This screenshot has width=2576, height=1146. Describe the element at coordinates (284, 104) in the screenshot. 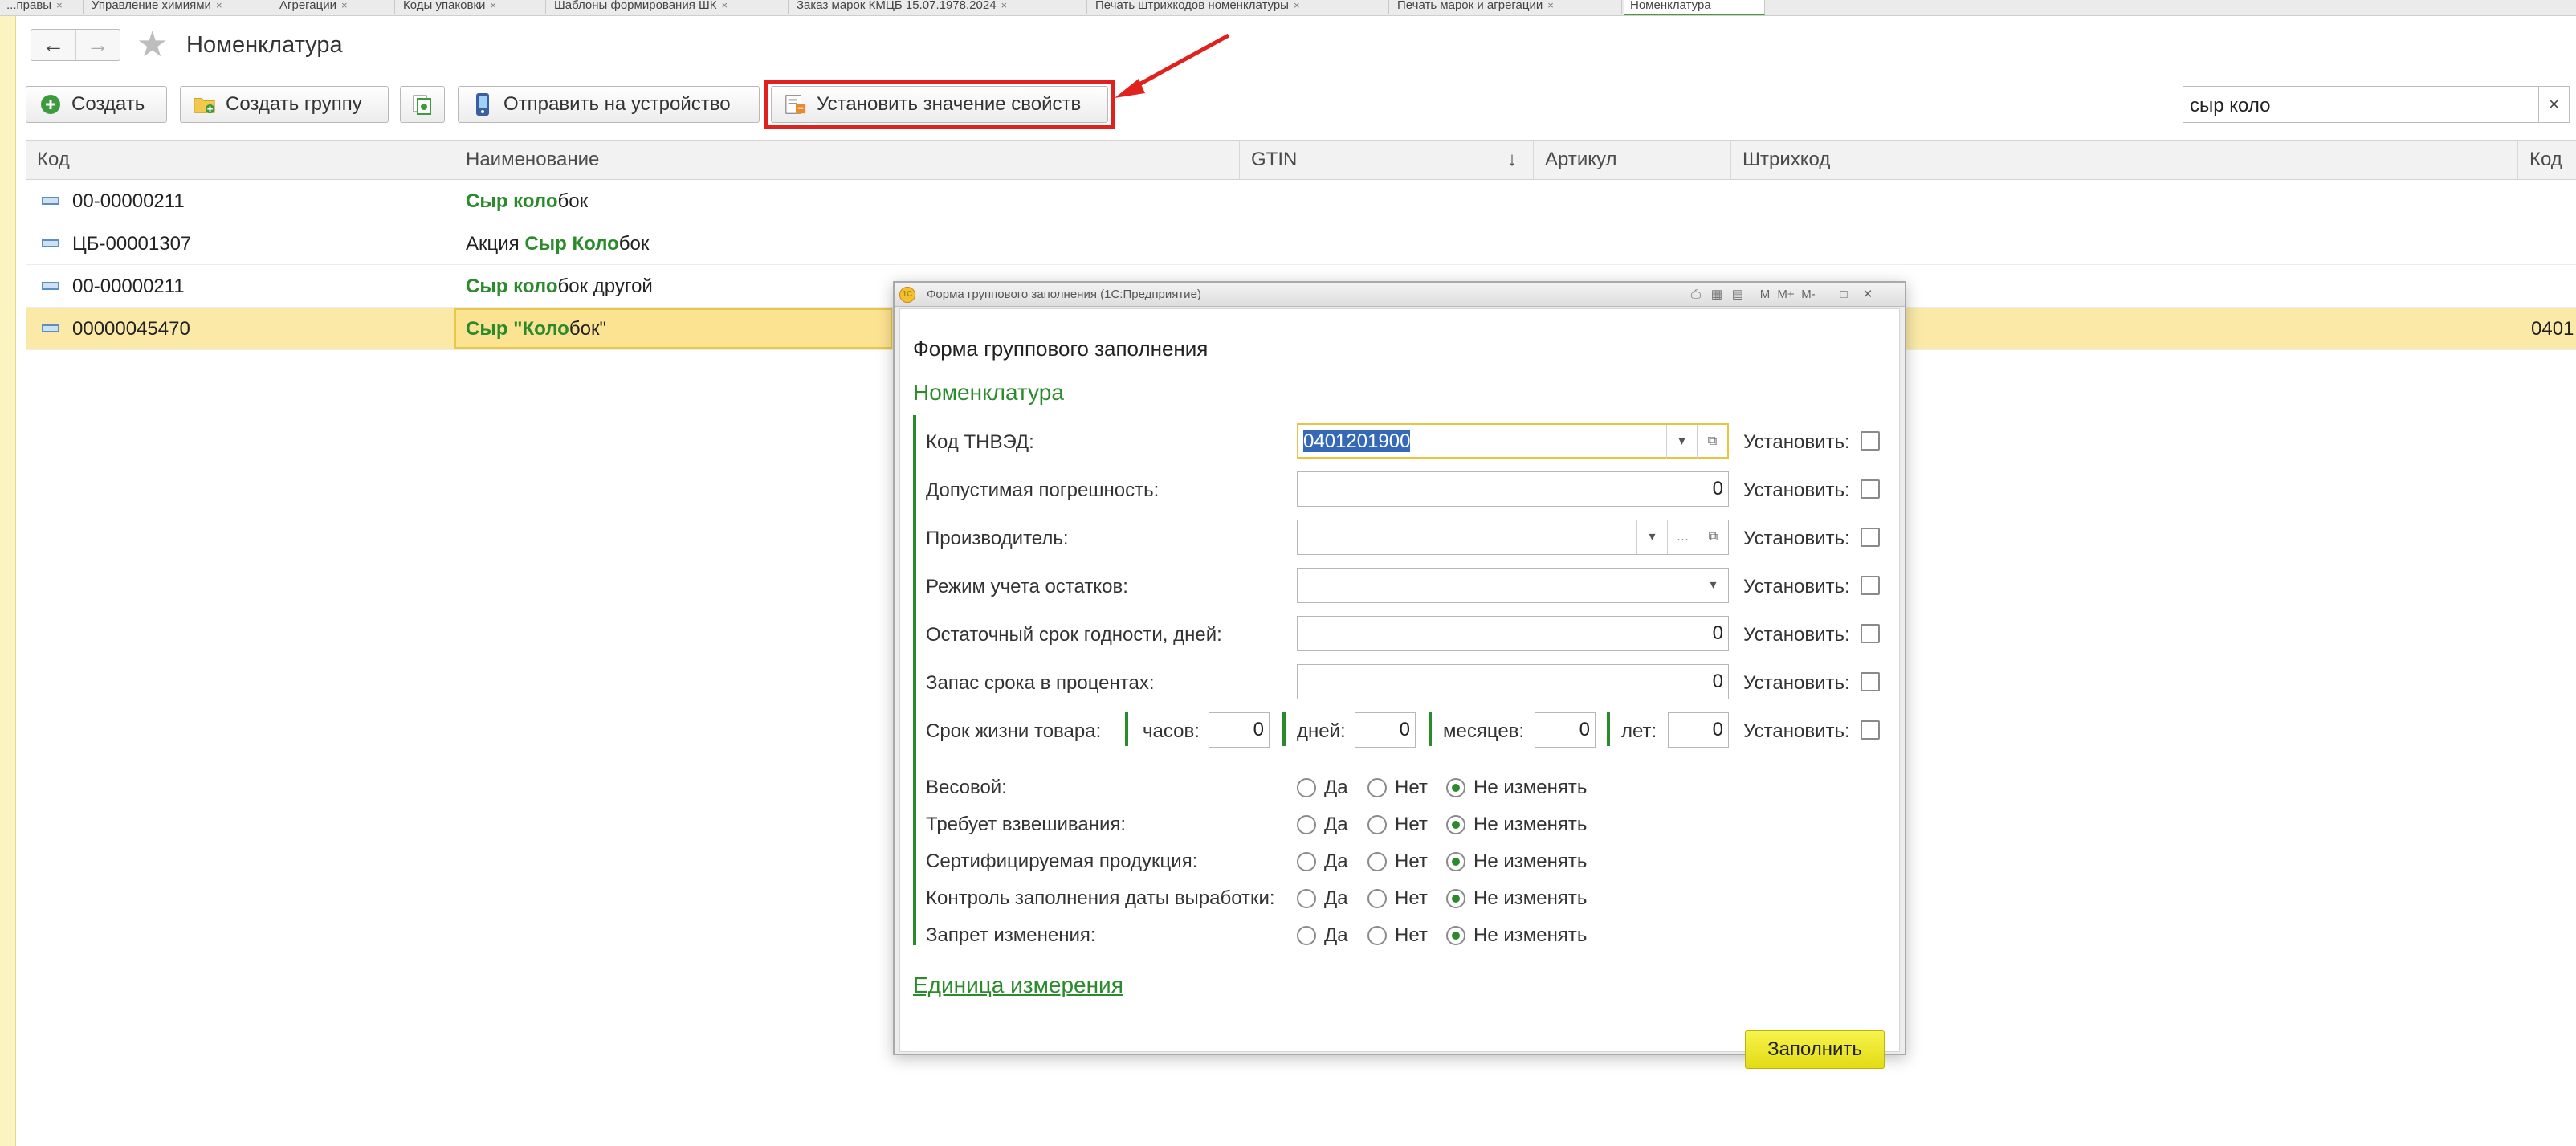

I see `create-group-button: Создать группу` at that location.